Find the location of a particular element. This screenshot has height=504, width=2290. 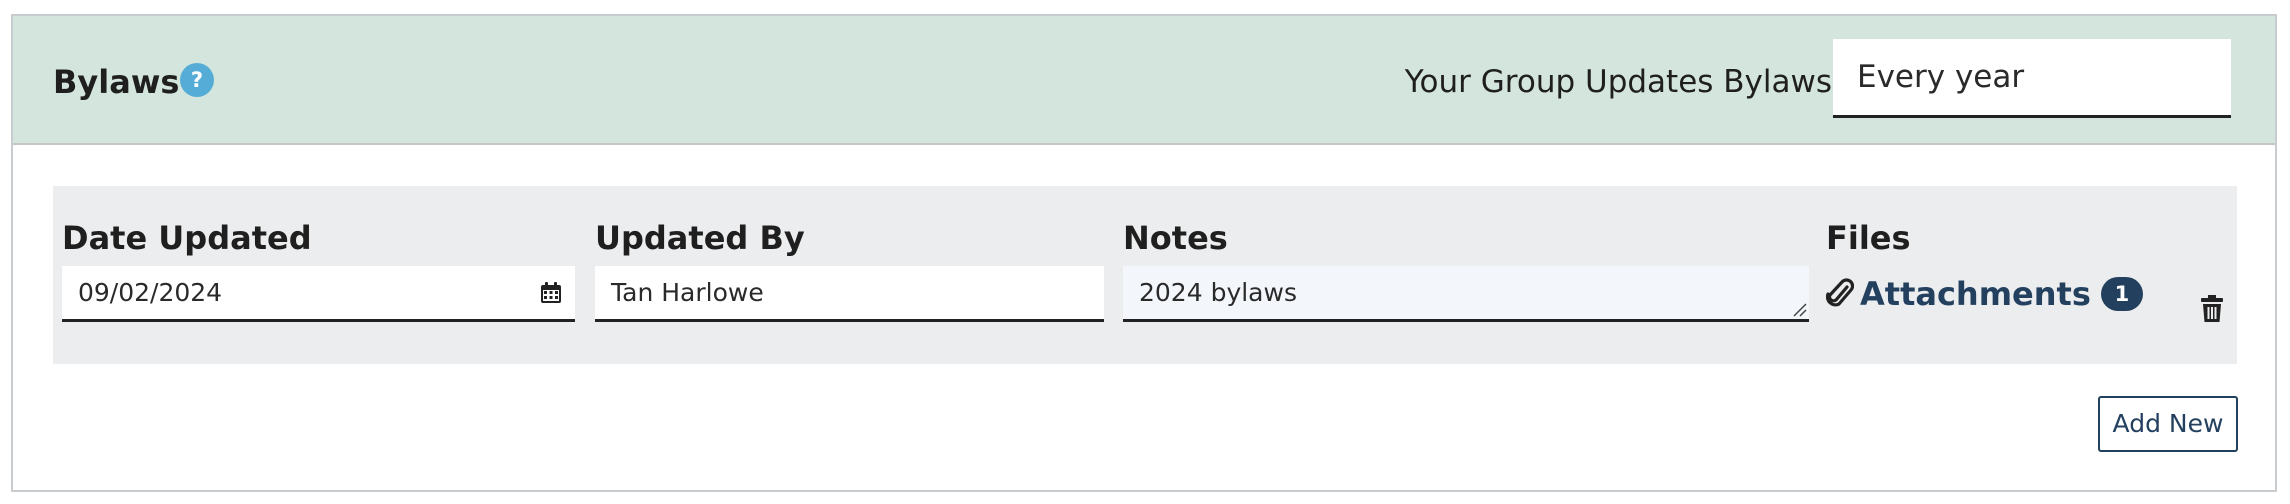

column-header-notes: Notes is located at coordinates (1175, 238).